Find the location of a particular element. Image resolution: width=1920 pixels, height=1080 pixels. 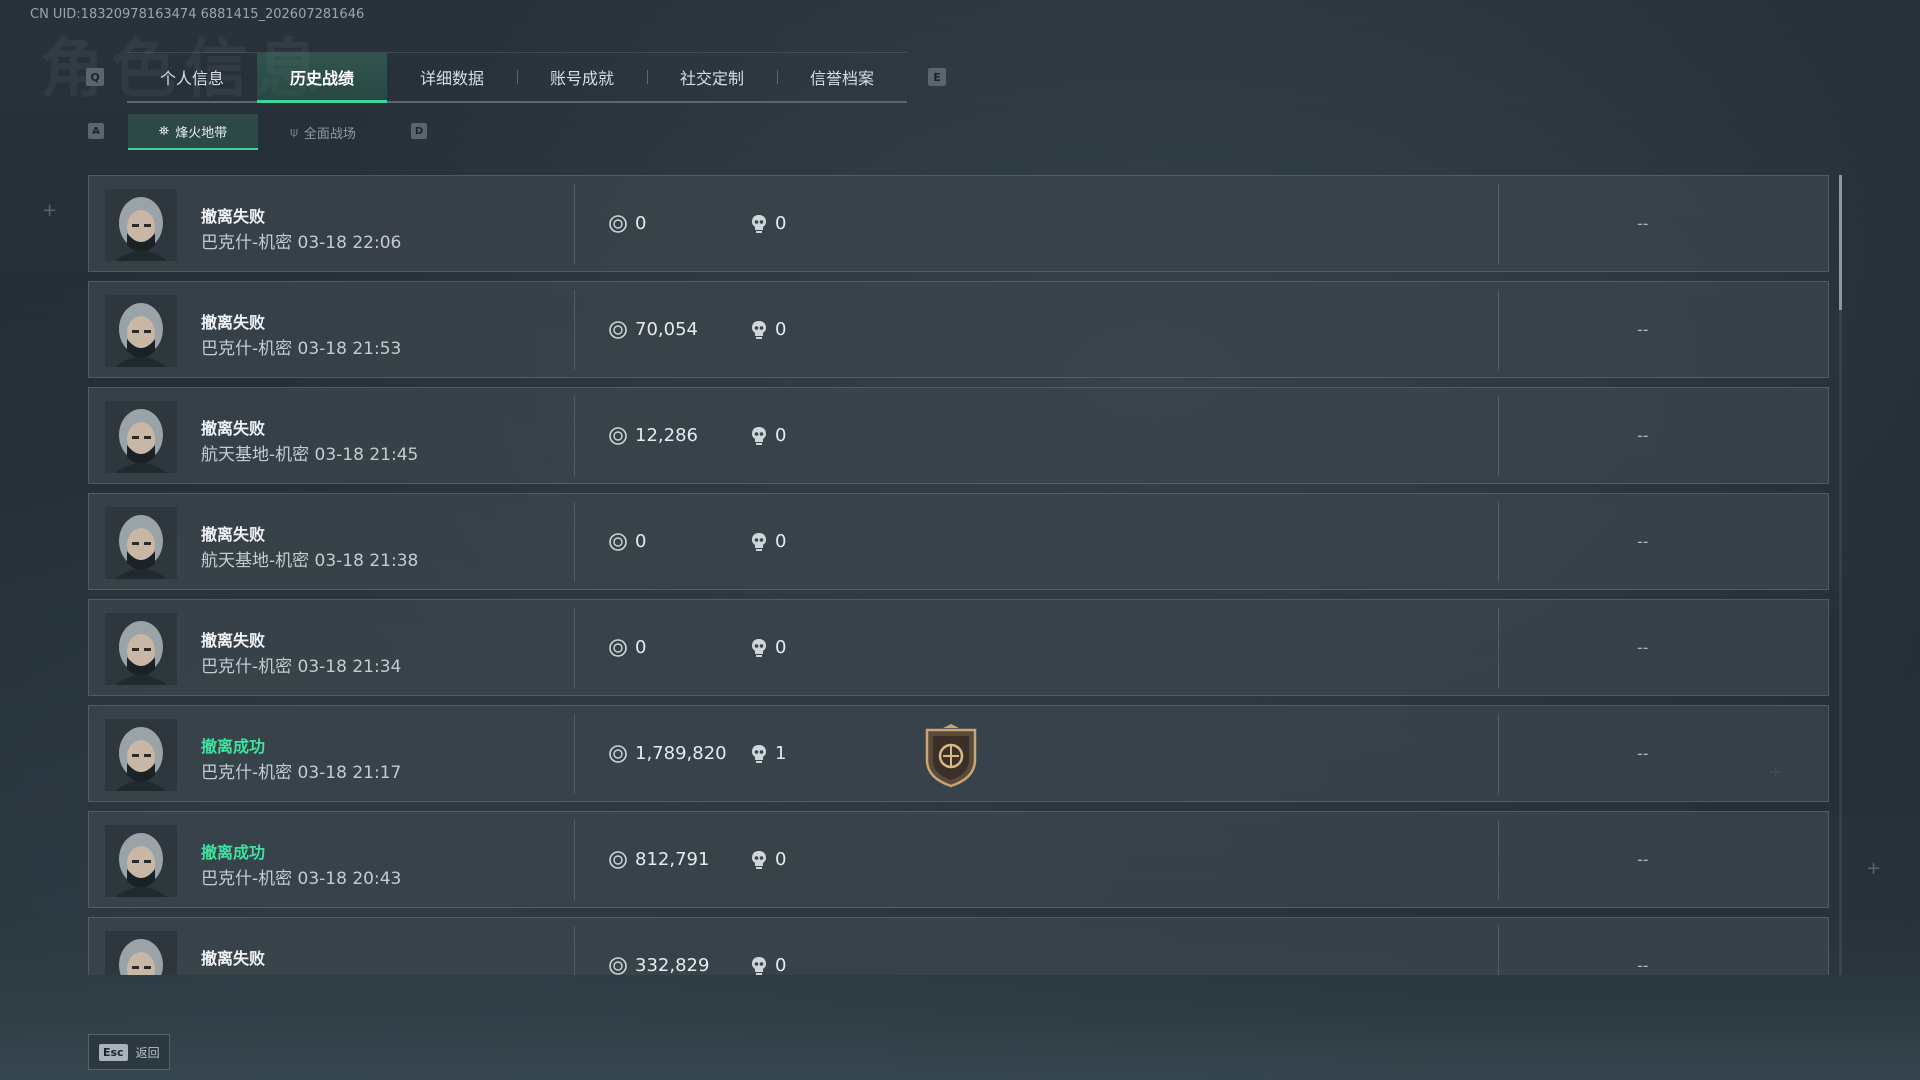

match-record-row: 撤离失败 巴克什-机密 03-18 22:06 0 0 -- is located at coordinates (958, 223).